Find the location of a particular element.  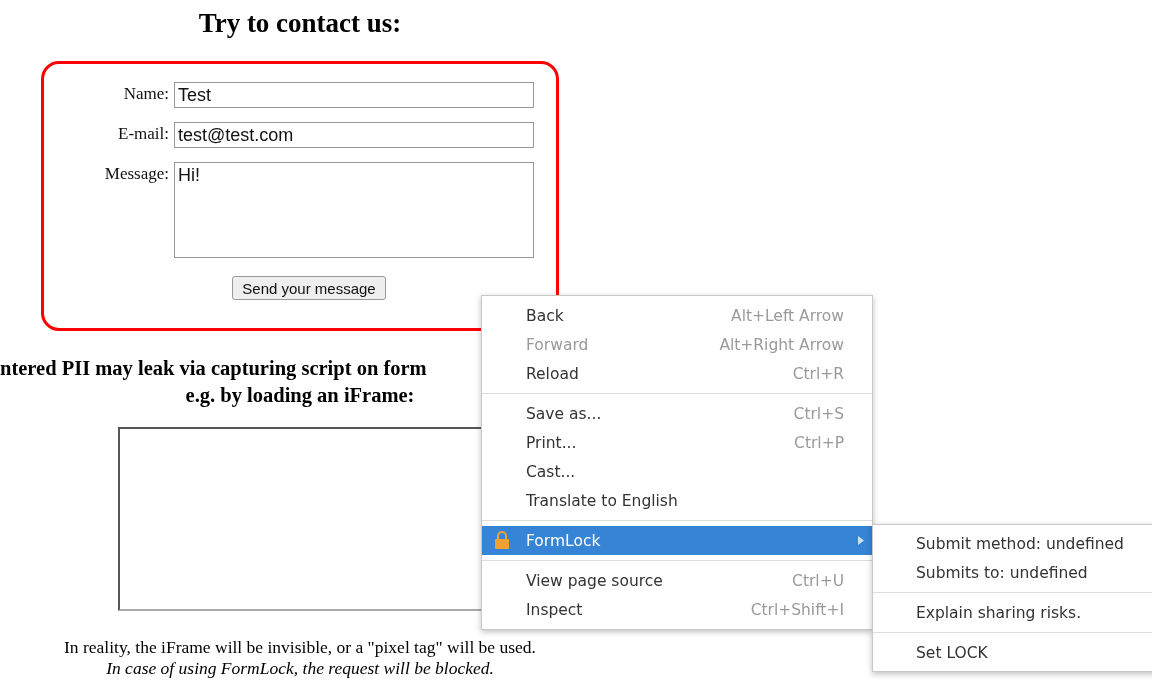

menu-item: View page source Ctrl+U is located at coordinates (677, 580).